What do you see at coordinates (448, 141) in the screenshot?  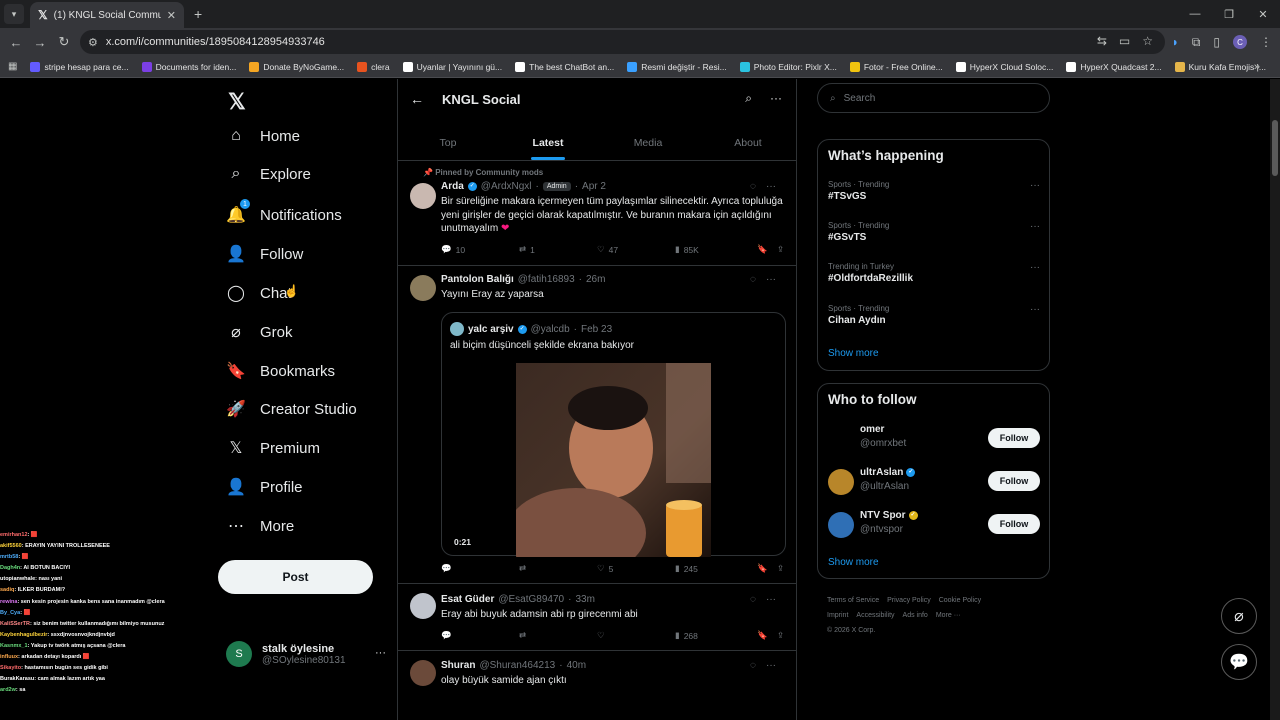 I see `tab-top: Top` at bounding box center [448, 141].